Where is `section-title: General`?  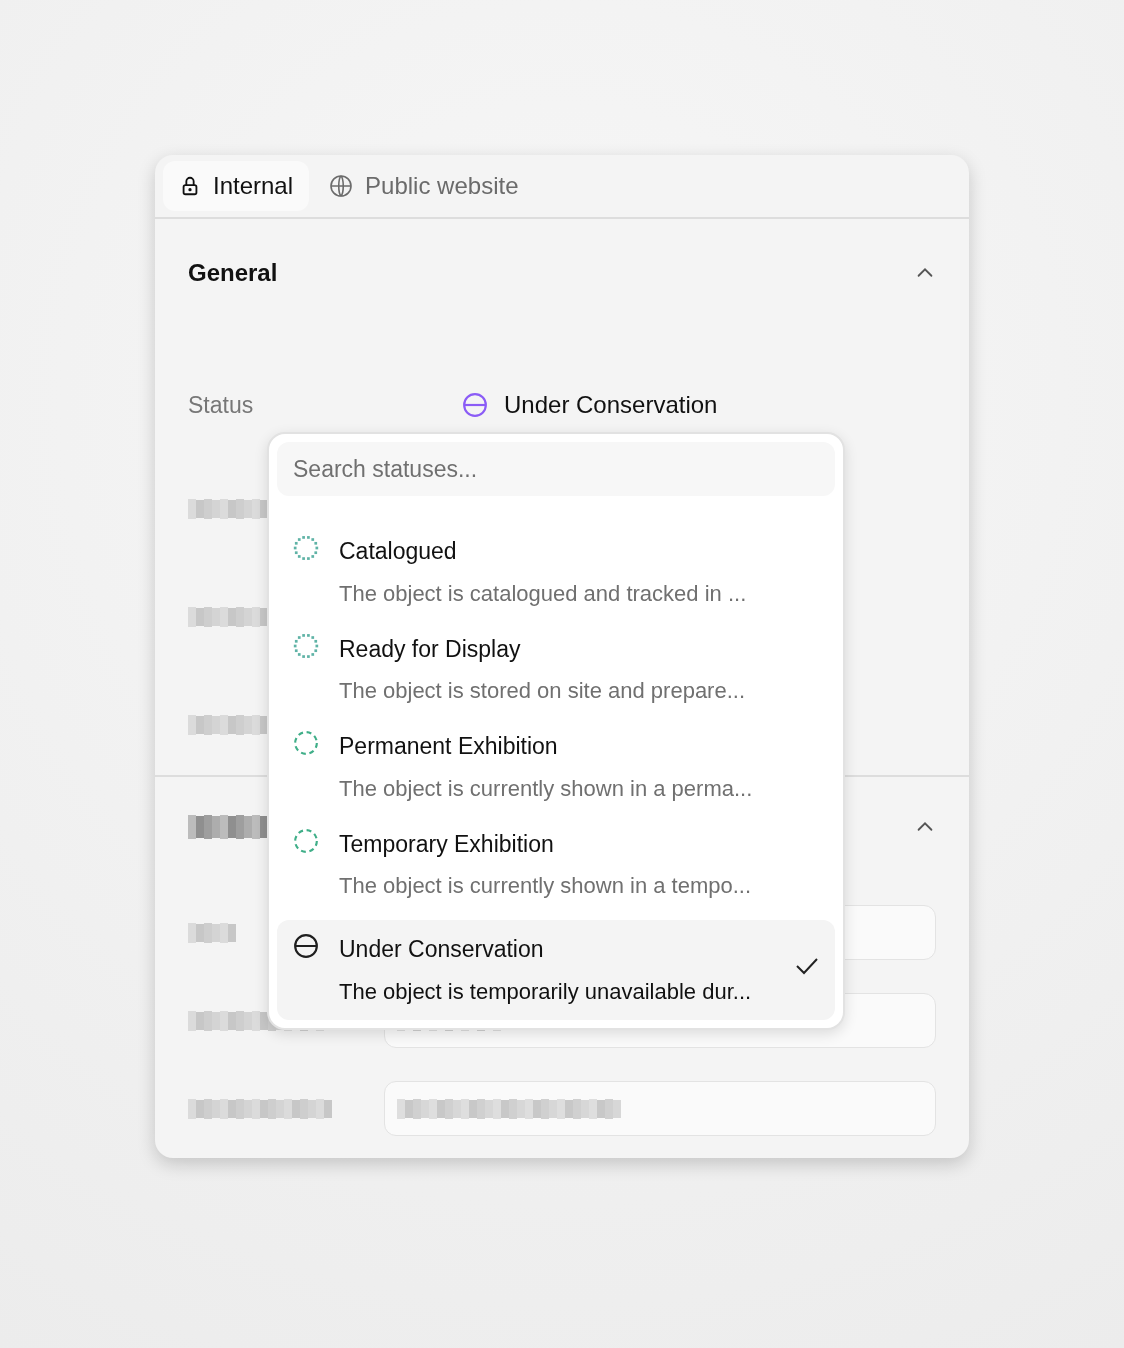
section-title: General is located at coordinates (233, 273).